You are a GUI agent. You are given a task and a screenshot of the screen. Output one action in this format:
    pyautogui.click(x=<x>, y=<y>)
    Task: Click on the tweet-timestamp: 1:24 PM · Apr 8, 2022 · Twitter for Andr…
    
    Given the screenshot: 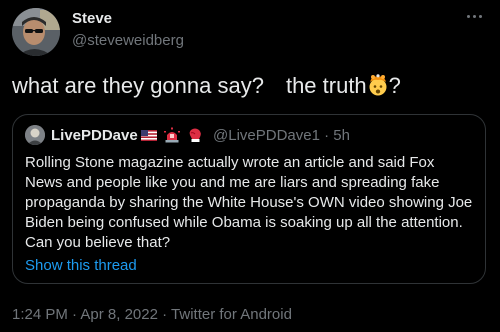 What is the action you would take?
    pyautogui.click(x=152, y=314)
    